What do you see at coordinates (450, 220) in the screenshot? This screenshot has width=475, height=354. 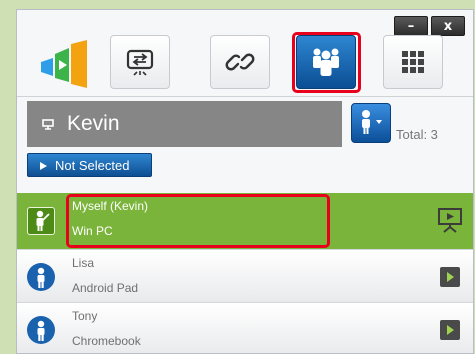 I see `projector-screen-icon` at bounding box center [450, 220].